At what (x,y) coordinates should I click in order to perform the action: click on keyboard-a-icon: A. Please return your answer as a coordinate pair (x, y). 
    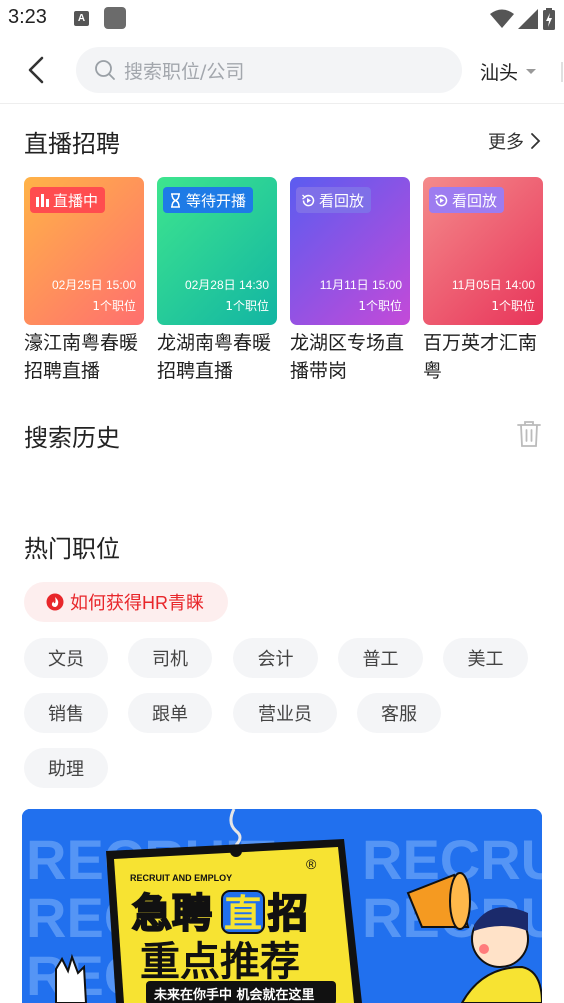
    Looking at the image, I should click on (81, 18).